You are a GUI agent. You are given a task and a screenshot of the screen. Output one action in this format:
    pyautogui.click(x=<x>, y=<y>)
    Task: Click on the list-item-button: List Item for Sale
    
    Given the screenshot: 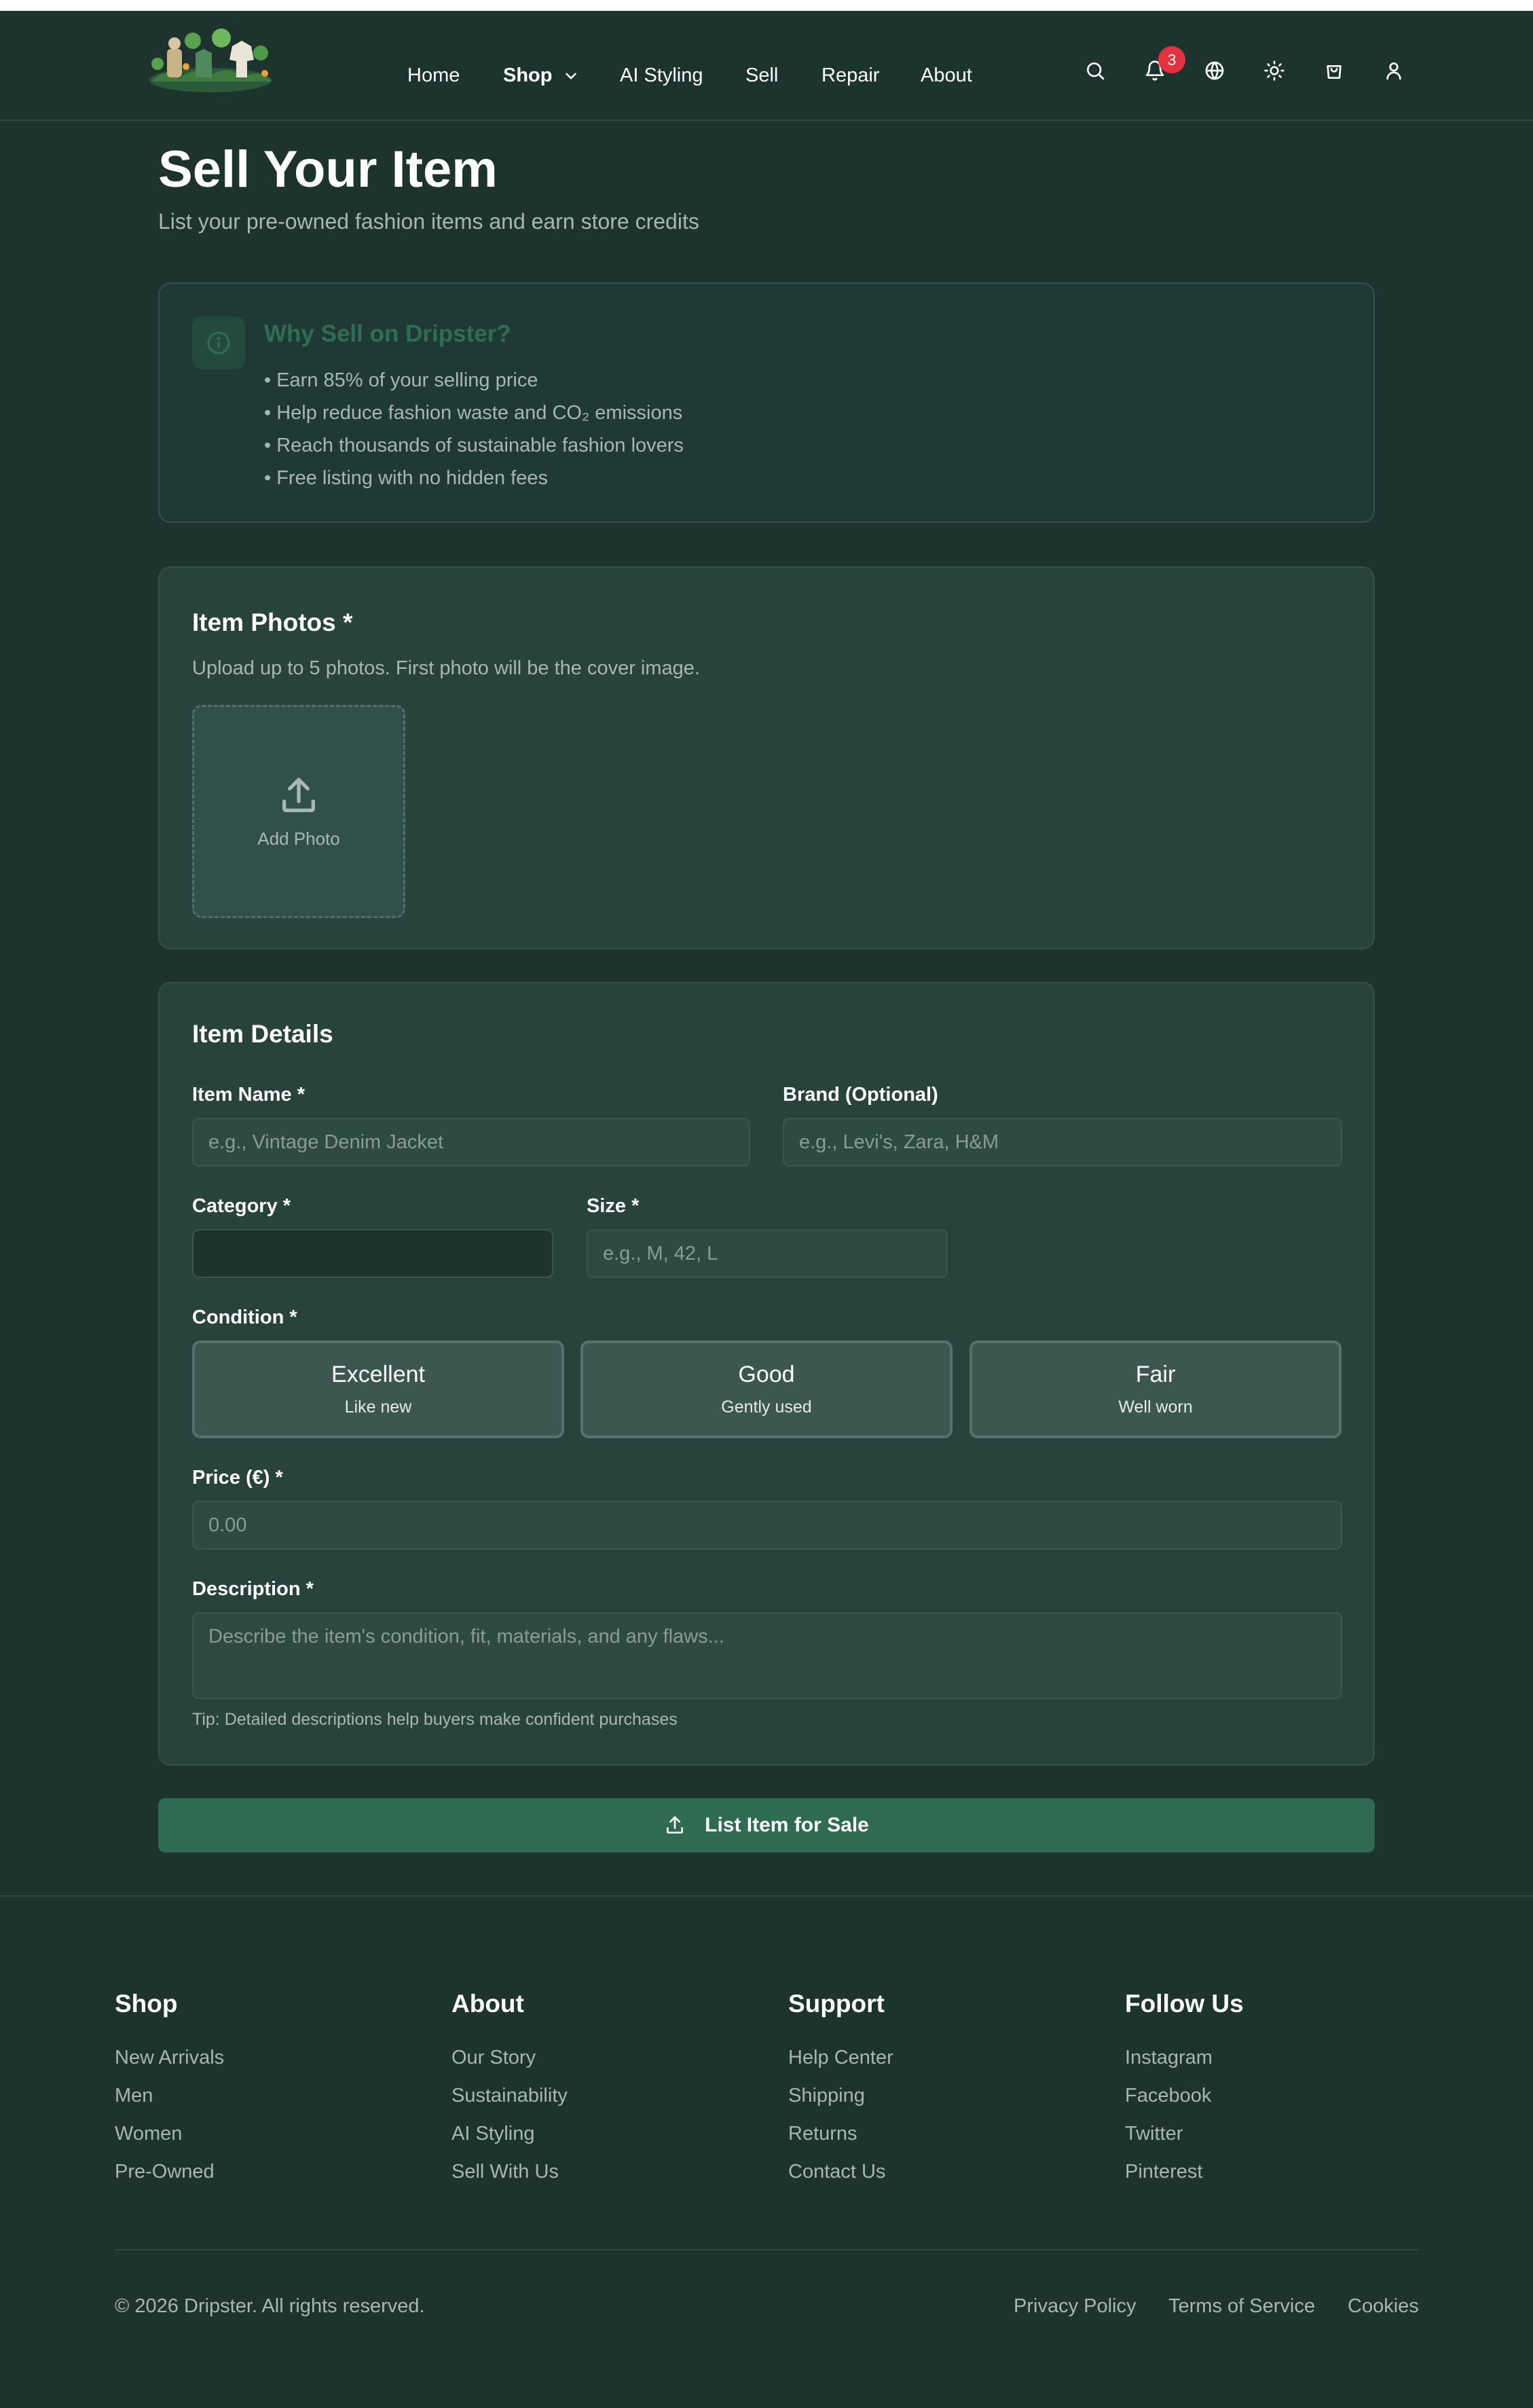 What is the action you would take?
    pyautogui.click(x=766, y=1825)
    